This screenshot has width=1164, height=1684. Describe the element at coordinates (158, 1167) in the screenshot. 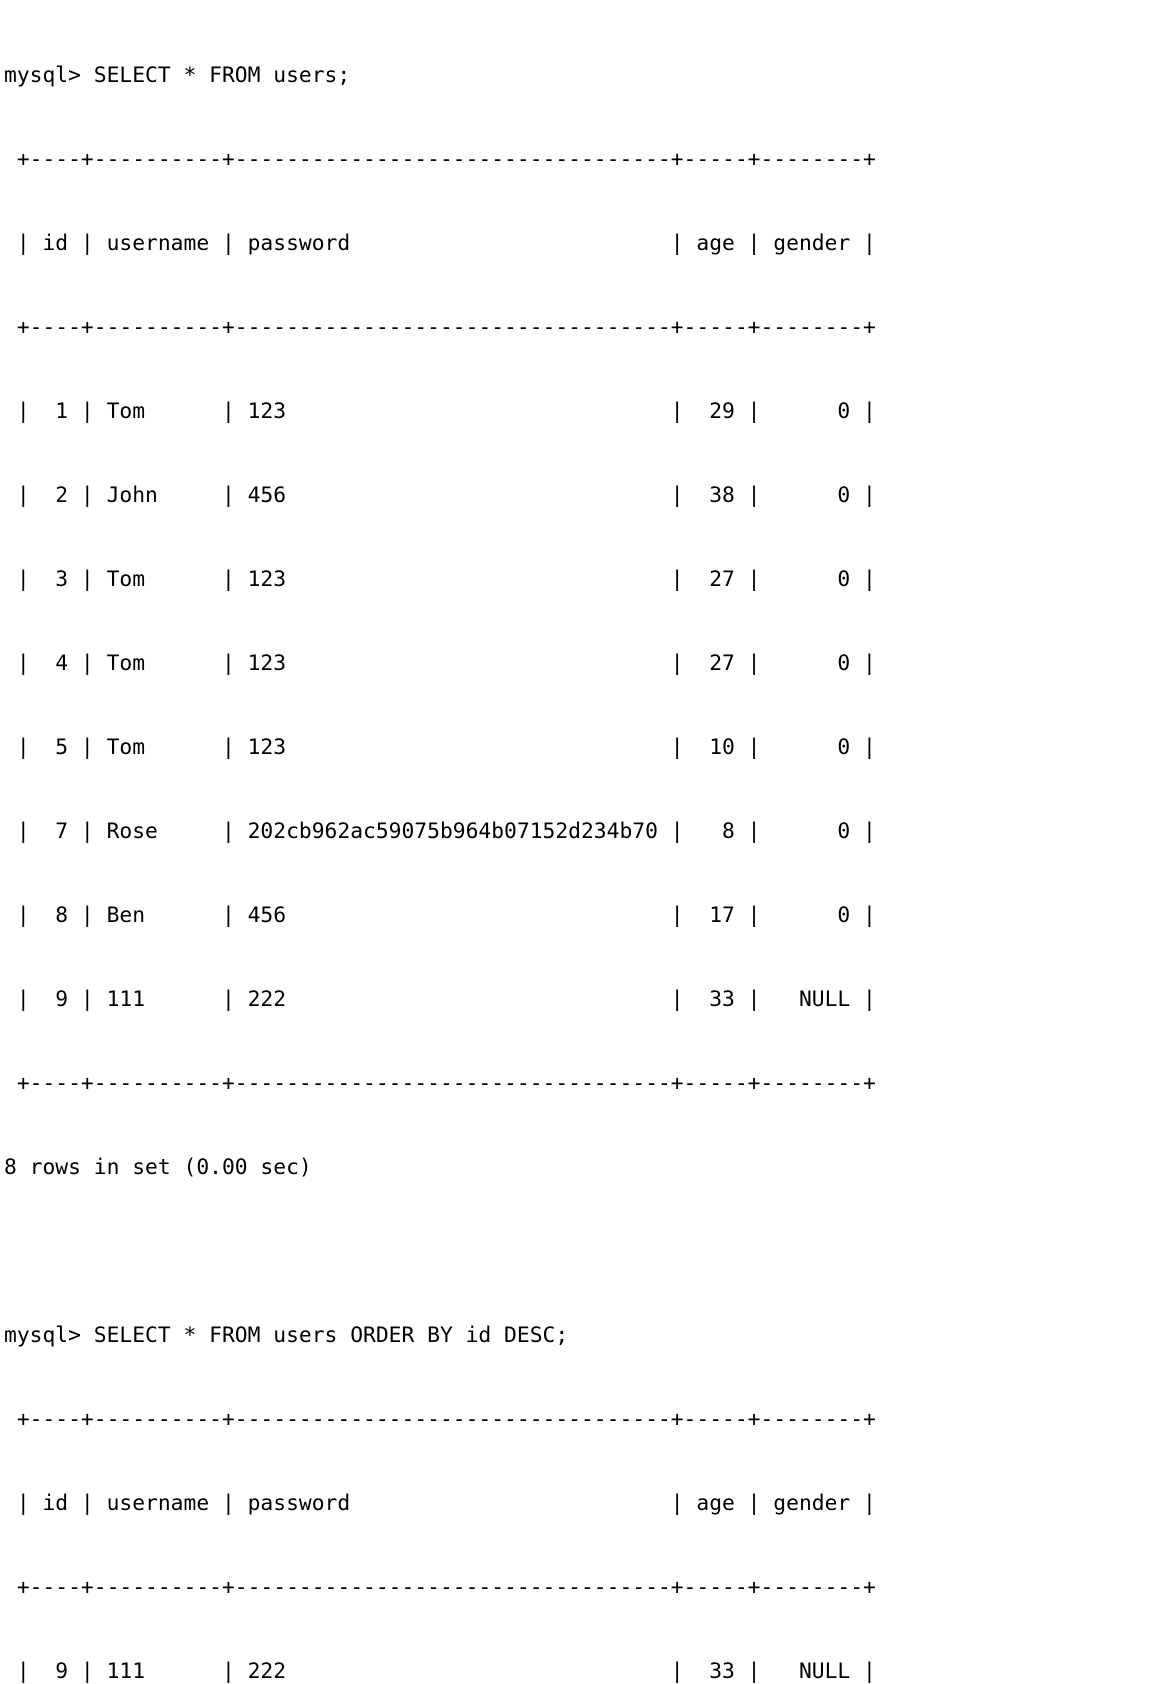

I see `result-status-text: 8 rows in set (0.00 sec)` at that location.